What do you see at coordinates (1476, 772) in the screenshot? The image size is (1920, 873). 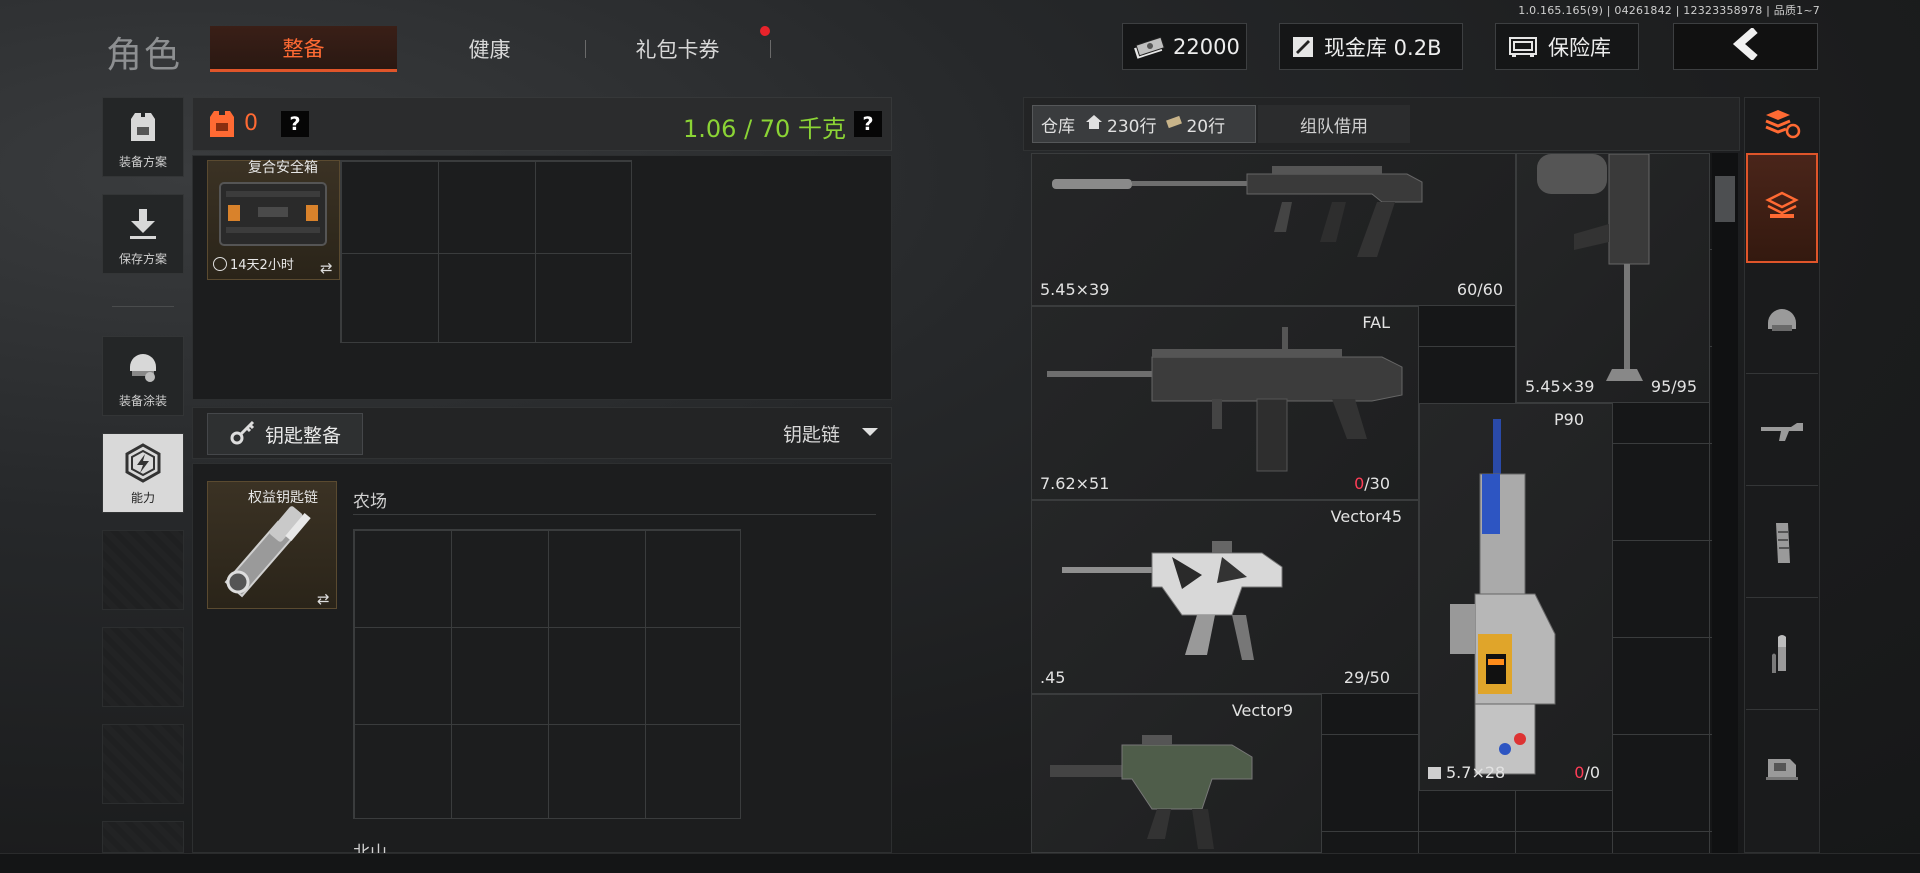 I see `item-caliber-text: 5.7×28` at bounding box center [1476, 772].